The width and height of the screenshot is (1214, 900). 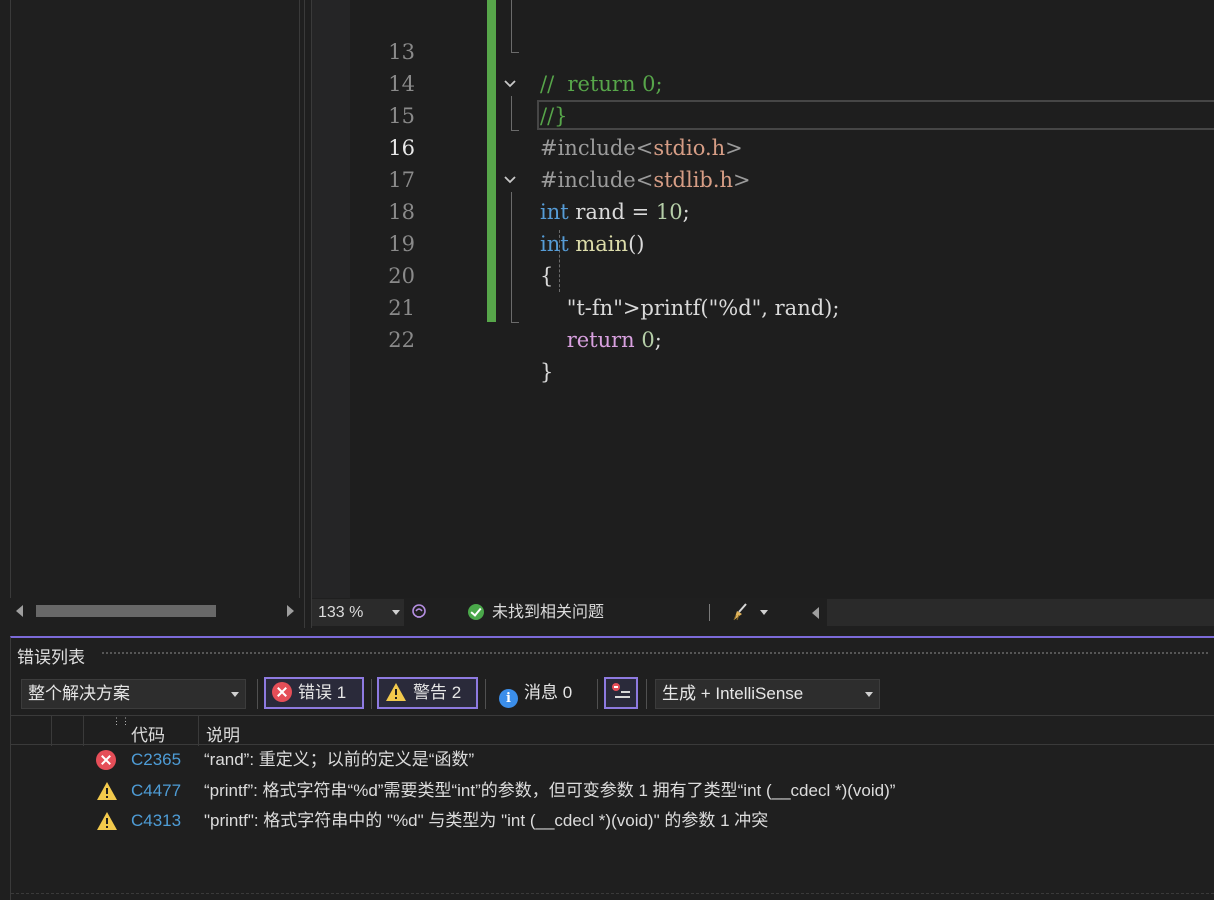 I want to click on build-source-value: 生成 + IntelliSense, so click(x=733, y=693).